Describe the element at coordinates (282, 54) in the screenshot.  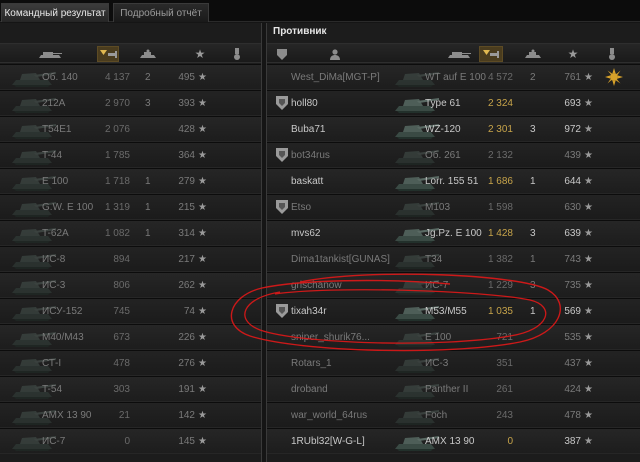
I see `platoon-icon` at that location.